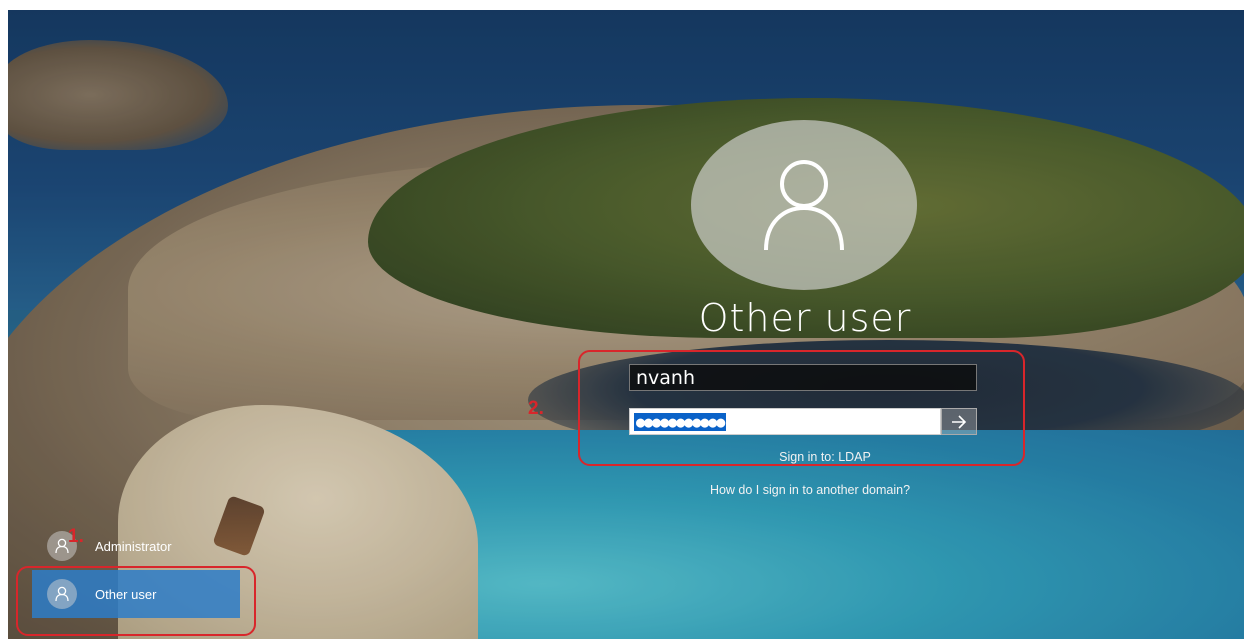 The height and width of the screenshot is (639, 1244). I want to click on other-domain-link: How do I sign in to another domain?, so click(810, 490).